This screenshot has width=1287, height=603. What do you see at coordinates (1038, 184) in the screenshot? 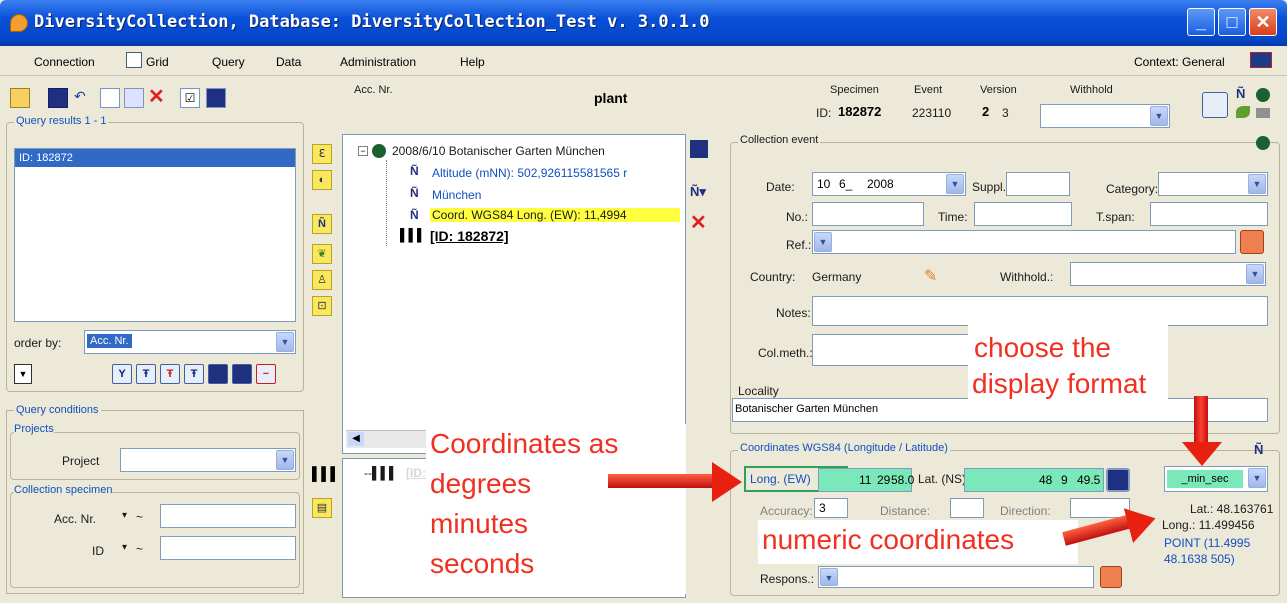
I see `suppl-input` at bounding box center [1038, 184].